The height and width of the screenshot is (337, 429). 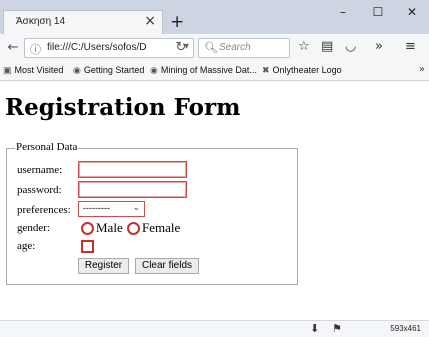 I want to click on page-title: Registration Form, so click(x=123, y=107).